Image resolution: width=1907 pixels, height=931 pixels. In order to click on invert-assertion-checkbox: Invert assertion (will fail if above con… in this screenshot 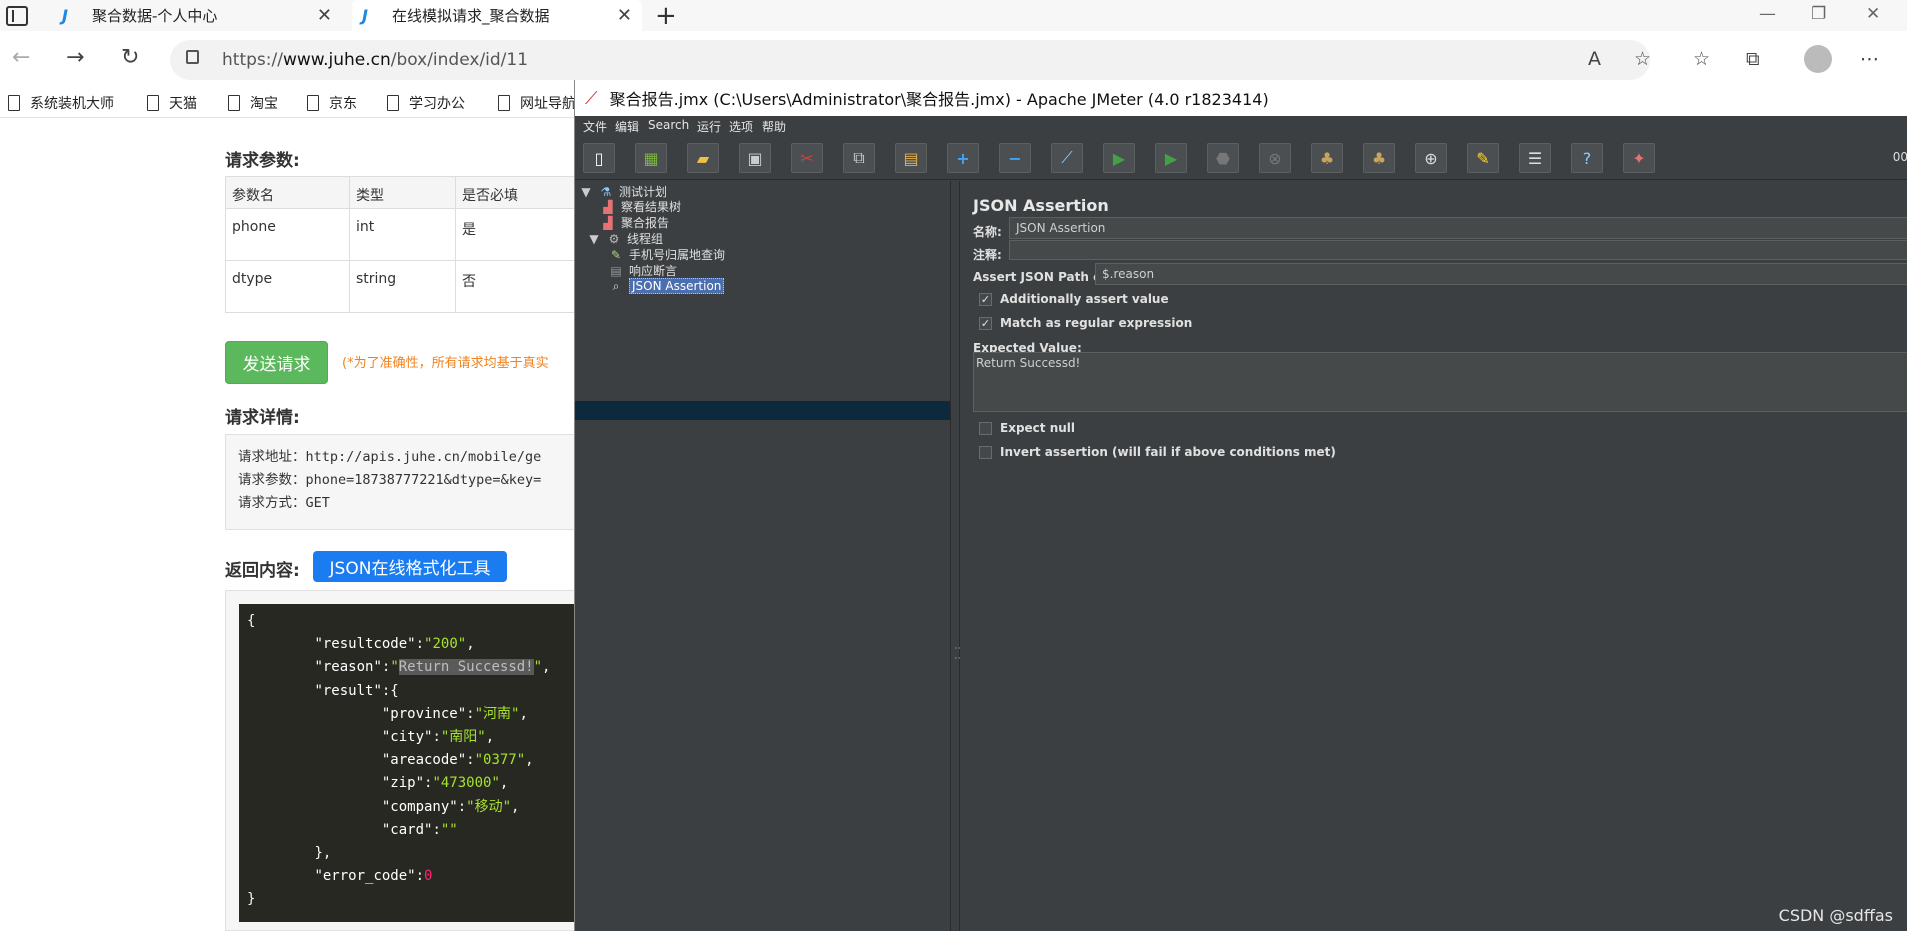, I will do `click(1157, 452)`.